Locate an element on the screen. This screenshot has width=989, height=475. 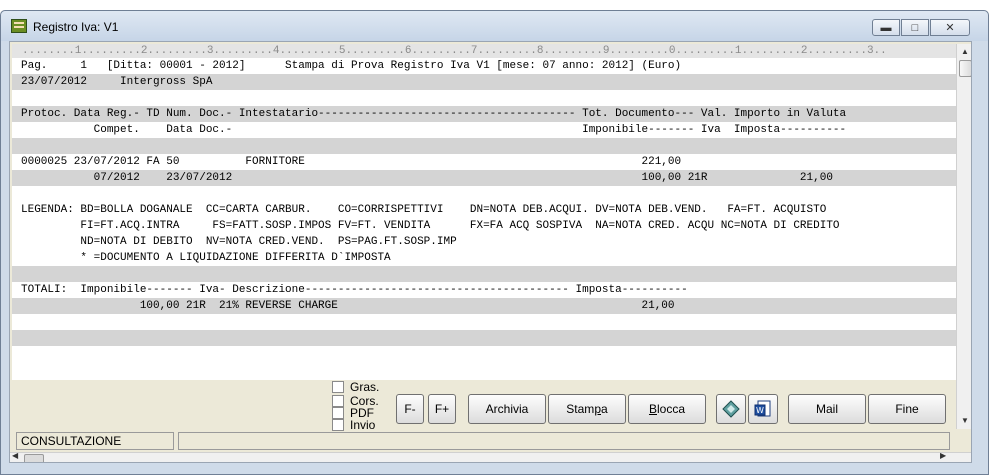
blocca-label-accel: B is located at coordinates (652, 409).